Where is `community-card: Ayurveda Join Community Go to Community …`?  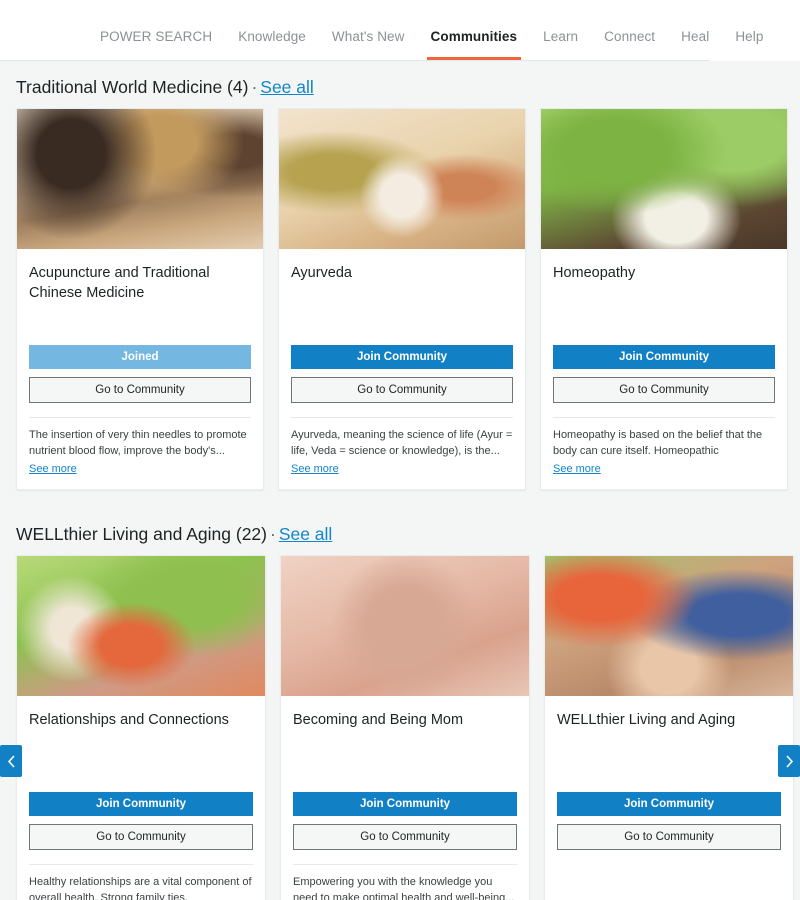 community-card: Ayurveda Join Community Go to Community … is located at coordinates (402, 299).